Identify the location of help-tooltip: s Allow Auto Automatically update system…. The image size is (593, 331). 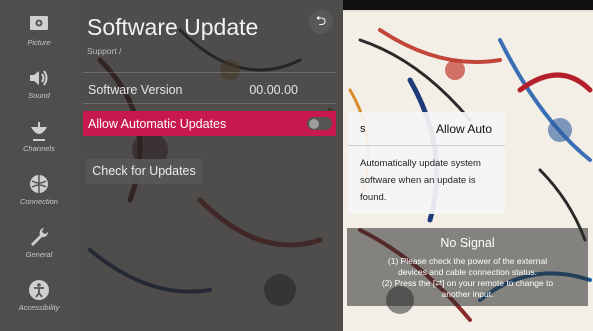
(426, 163).